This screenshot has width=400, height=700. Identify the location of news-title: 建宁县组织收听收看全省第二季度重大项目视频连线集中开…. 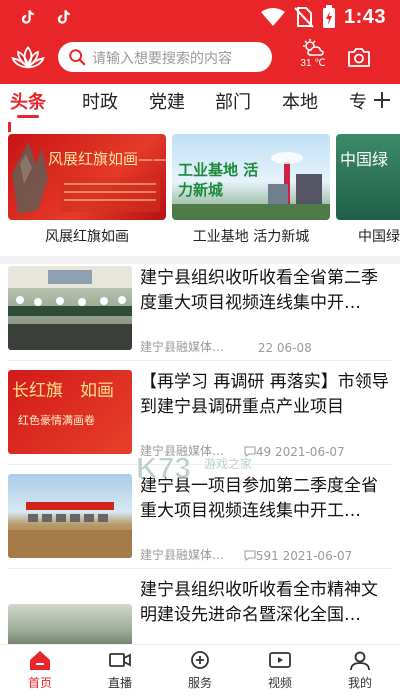
(259, 290).